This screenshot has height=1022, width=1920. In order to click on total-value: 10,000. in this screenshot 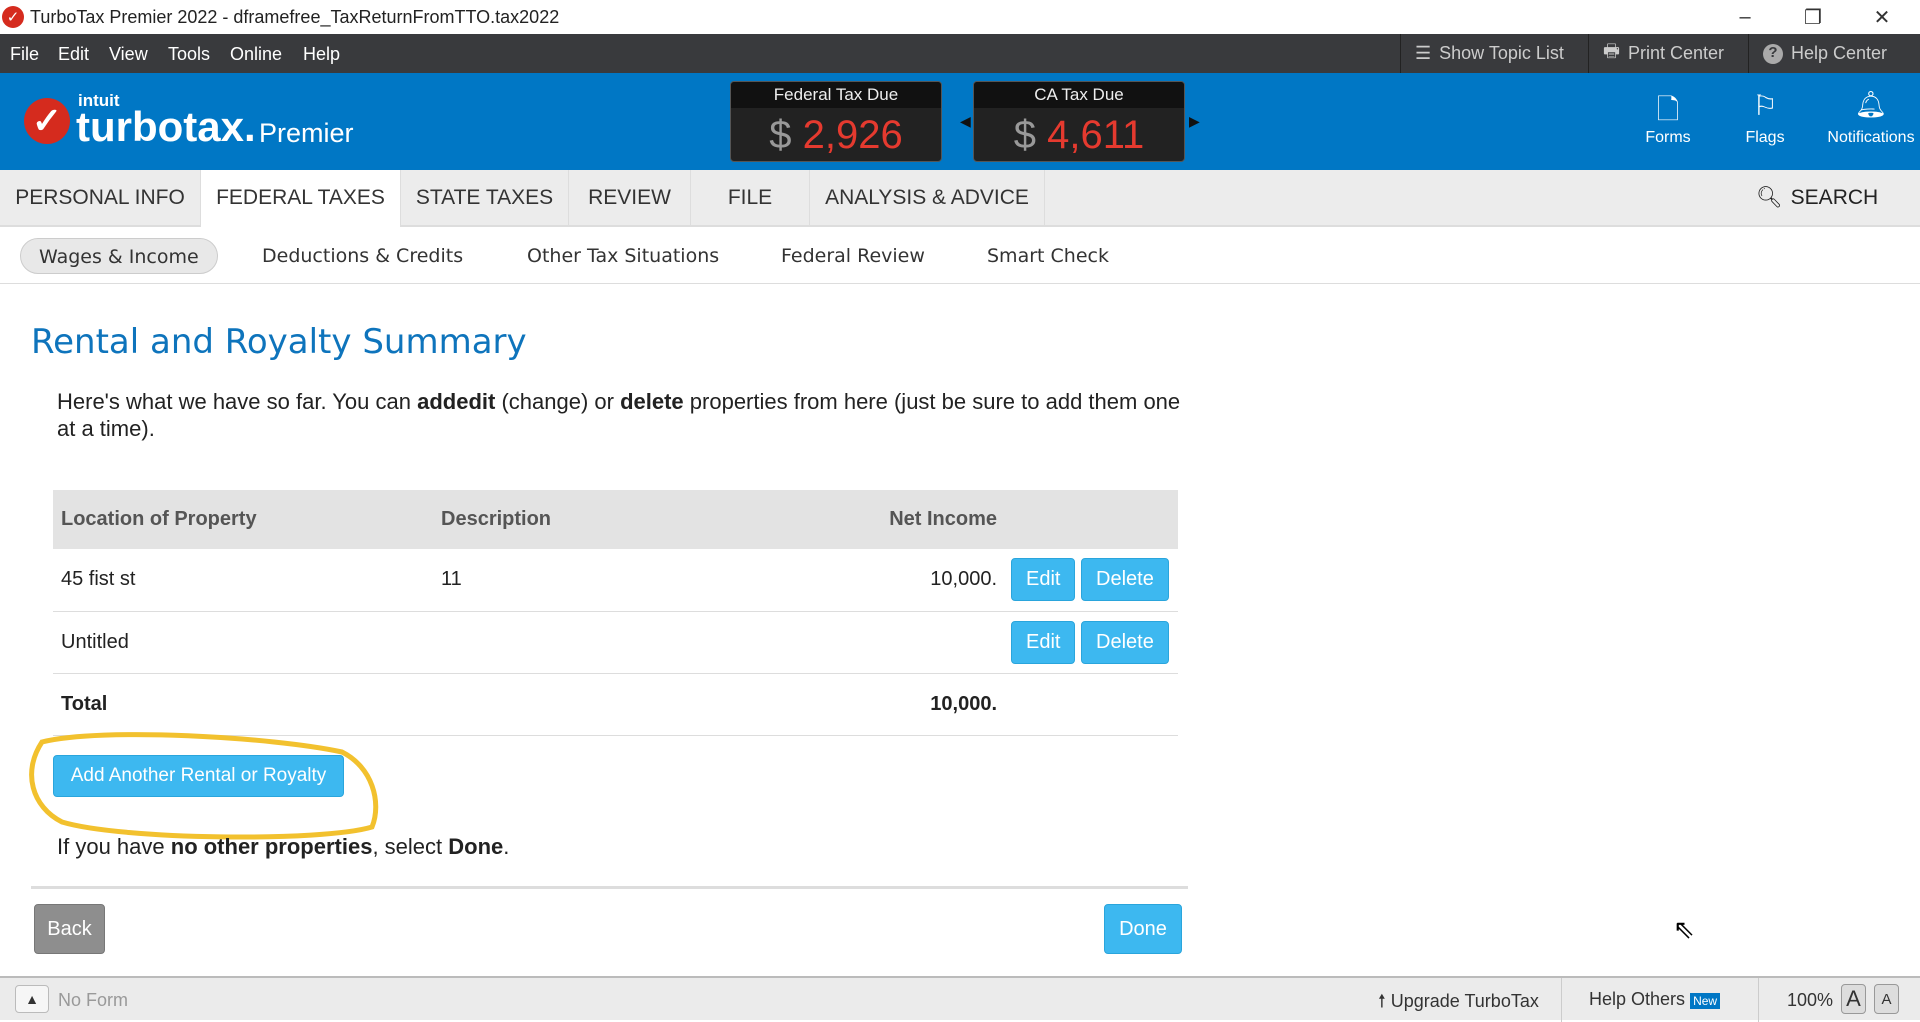, I will do `click(875, 704)`.